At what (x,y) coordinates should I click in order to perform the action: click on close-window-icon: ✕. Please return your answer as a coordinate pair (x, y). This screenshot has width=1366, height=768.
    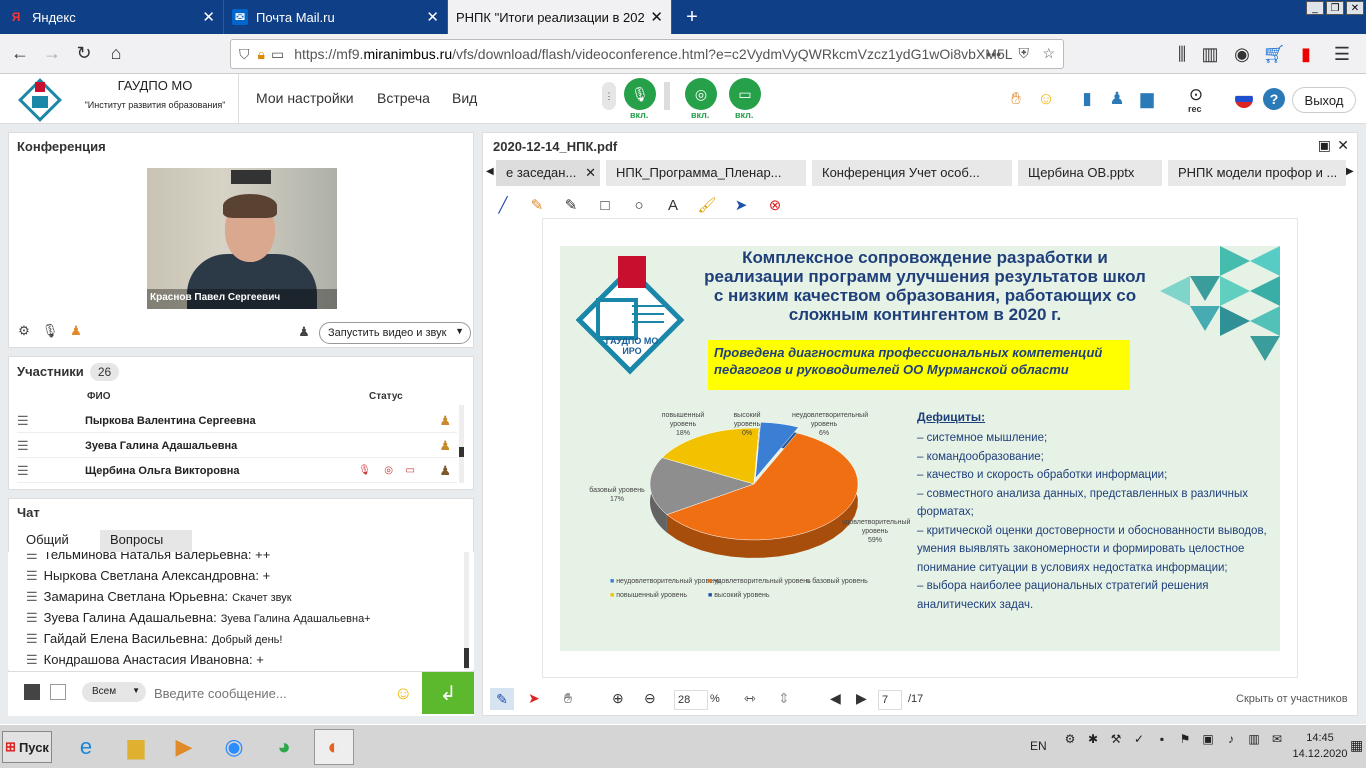
    Looking at the image, I should click on (1355, 8).